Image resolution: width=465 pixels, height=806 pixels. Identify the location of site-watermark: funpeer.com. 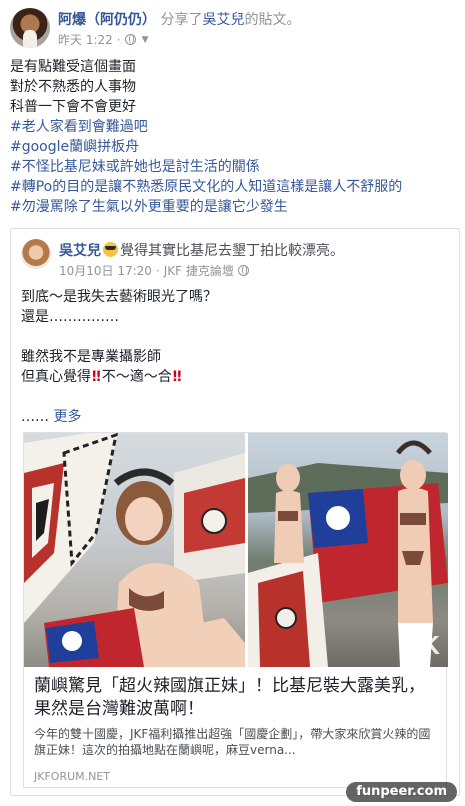
(401, 792).